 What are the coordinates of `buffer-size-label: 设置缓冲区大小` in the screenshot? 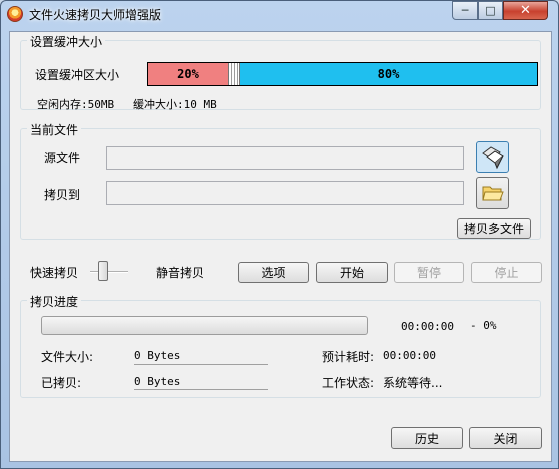 It's located at (77, 75).